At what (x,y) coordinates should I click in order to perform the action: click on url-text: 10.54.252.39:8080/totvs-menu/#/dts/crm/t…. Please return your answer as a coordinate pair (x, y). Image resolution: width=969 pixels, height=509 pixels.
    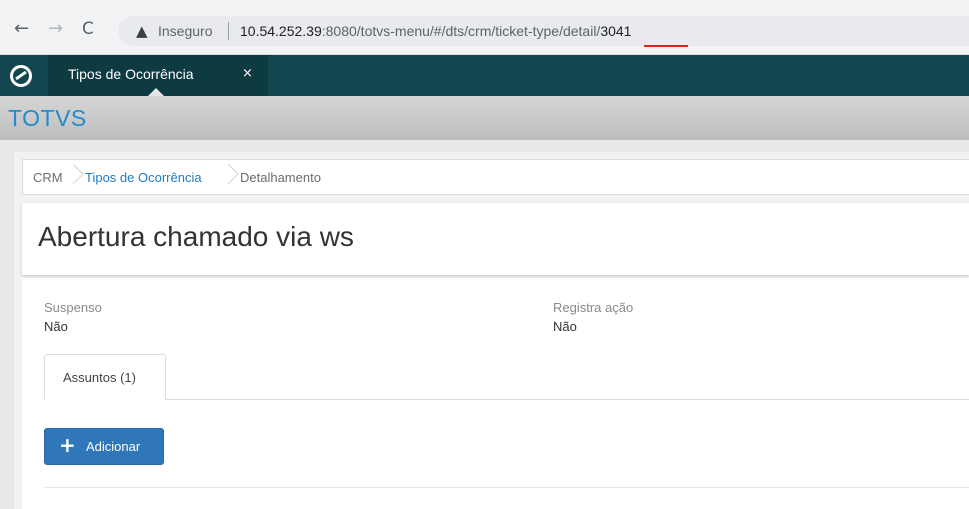
    Looking at the image, I should click on (435, 31).